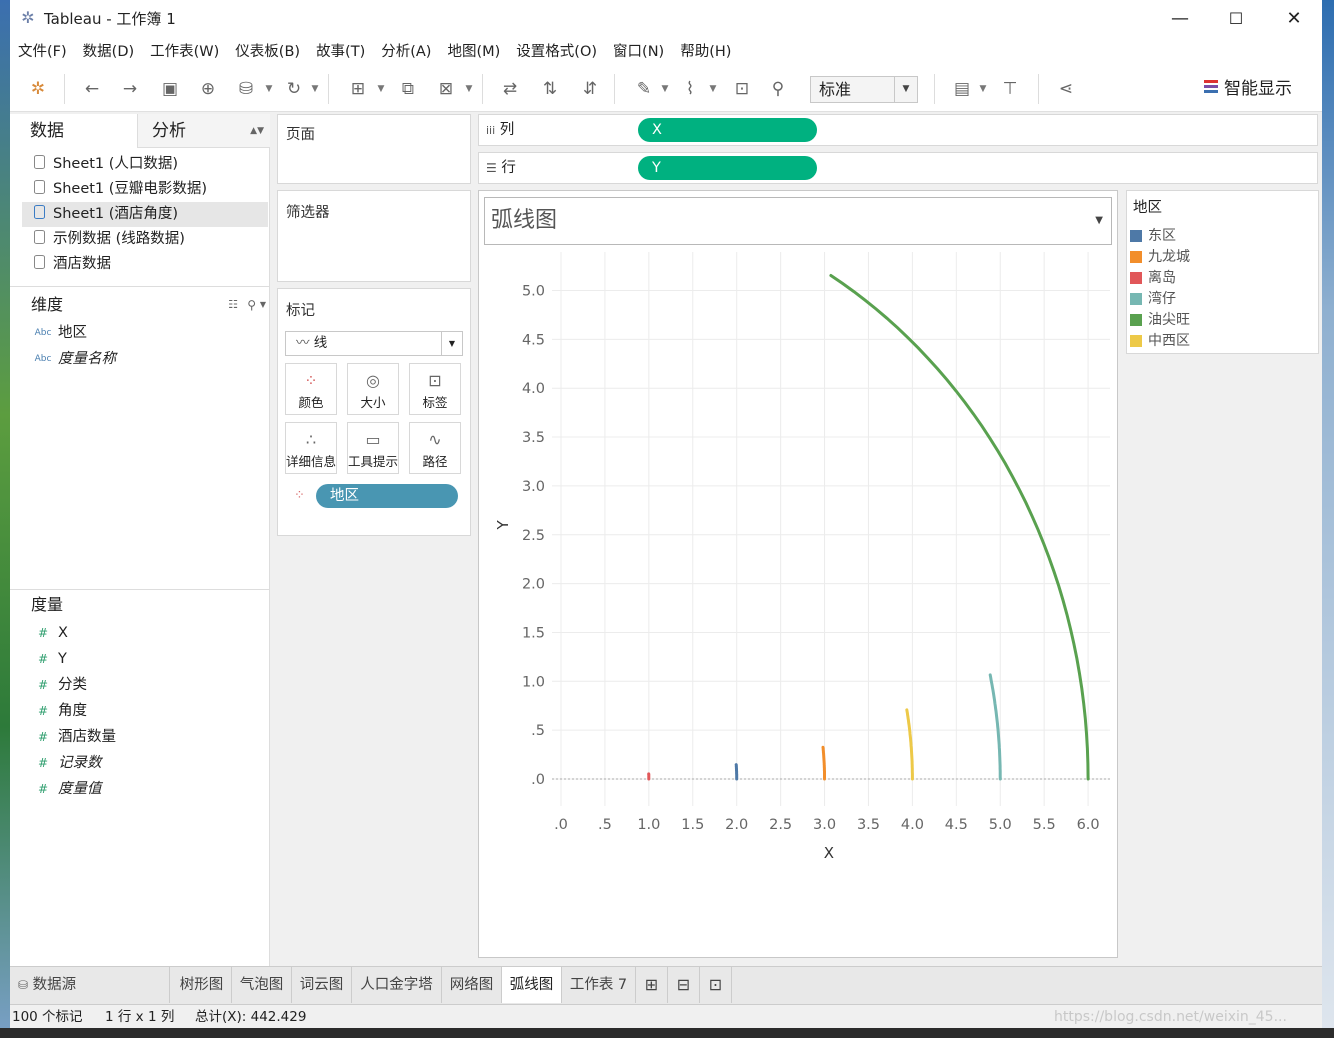  Describe the element at coordinates (742, 89) in the screenshot. I see `show-labels-icon: ⊡` at that location.